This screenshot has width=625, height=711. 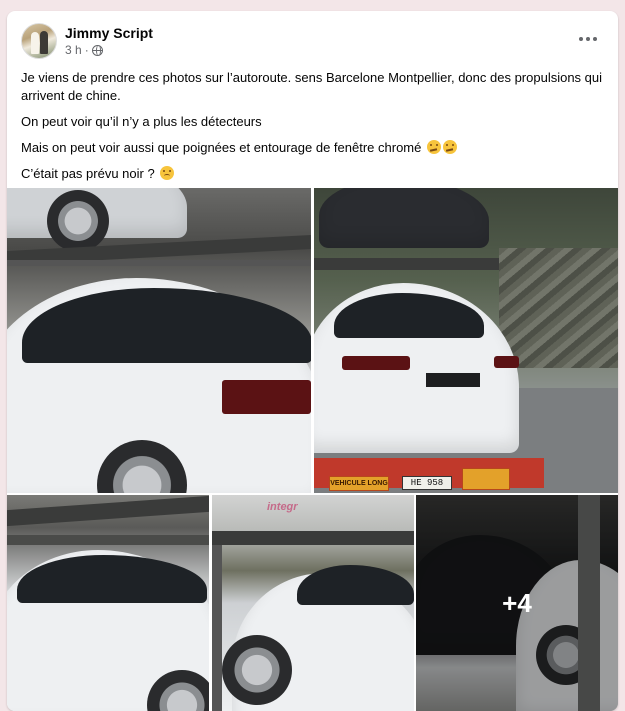 I want to click on license-plate: HE 958, so click(x=427, y=483).